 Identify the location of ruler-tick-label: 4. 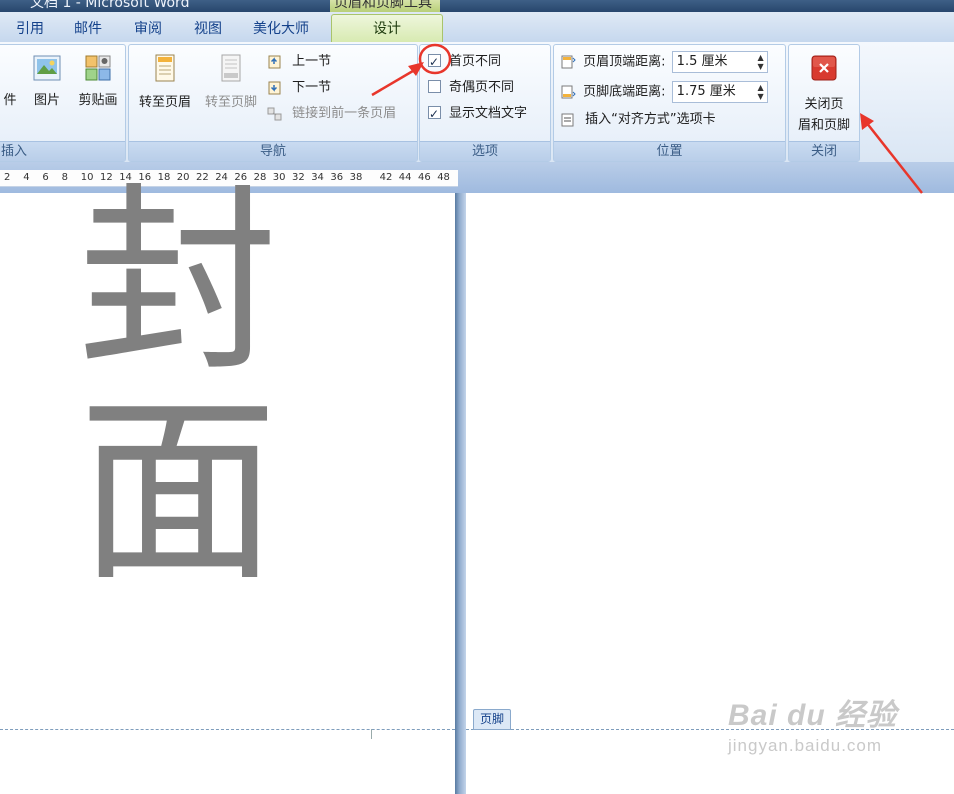
(26, 177).